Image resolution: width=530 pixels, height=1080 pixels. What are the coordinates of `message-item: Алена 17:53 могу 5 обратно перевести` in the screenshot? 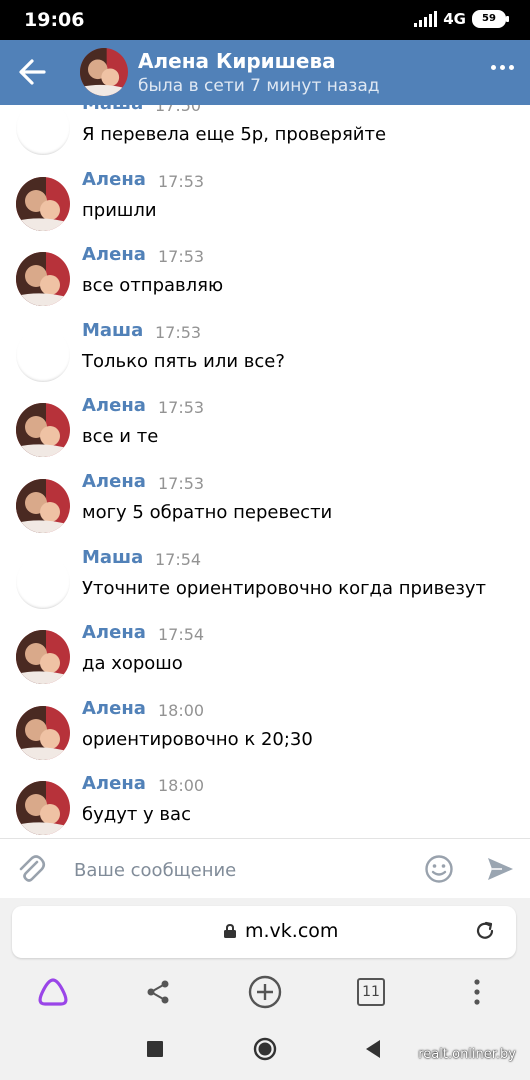 It's located at (265, 507).